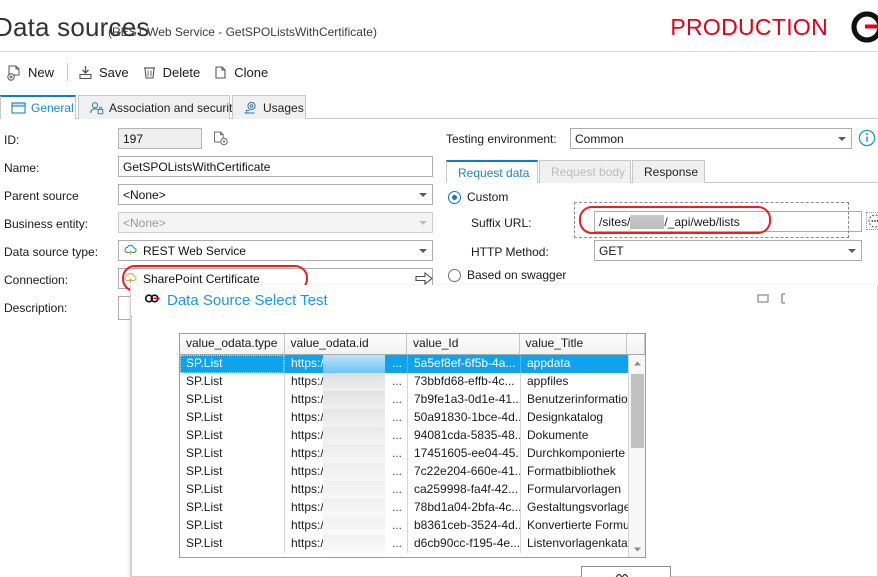 This screenshot has width=878, height=577. Describe the element at coordinates (872, 221) in the screenshot. I see `suffix-url-browse-button` at that location.